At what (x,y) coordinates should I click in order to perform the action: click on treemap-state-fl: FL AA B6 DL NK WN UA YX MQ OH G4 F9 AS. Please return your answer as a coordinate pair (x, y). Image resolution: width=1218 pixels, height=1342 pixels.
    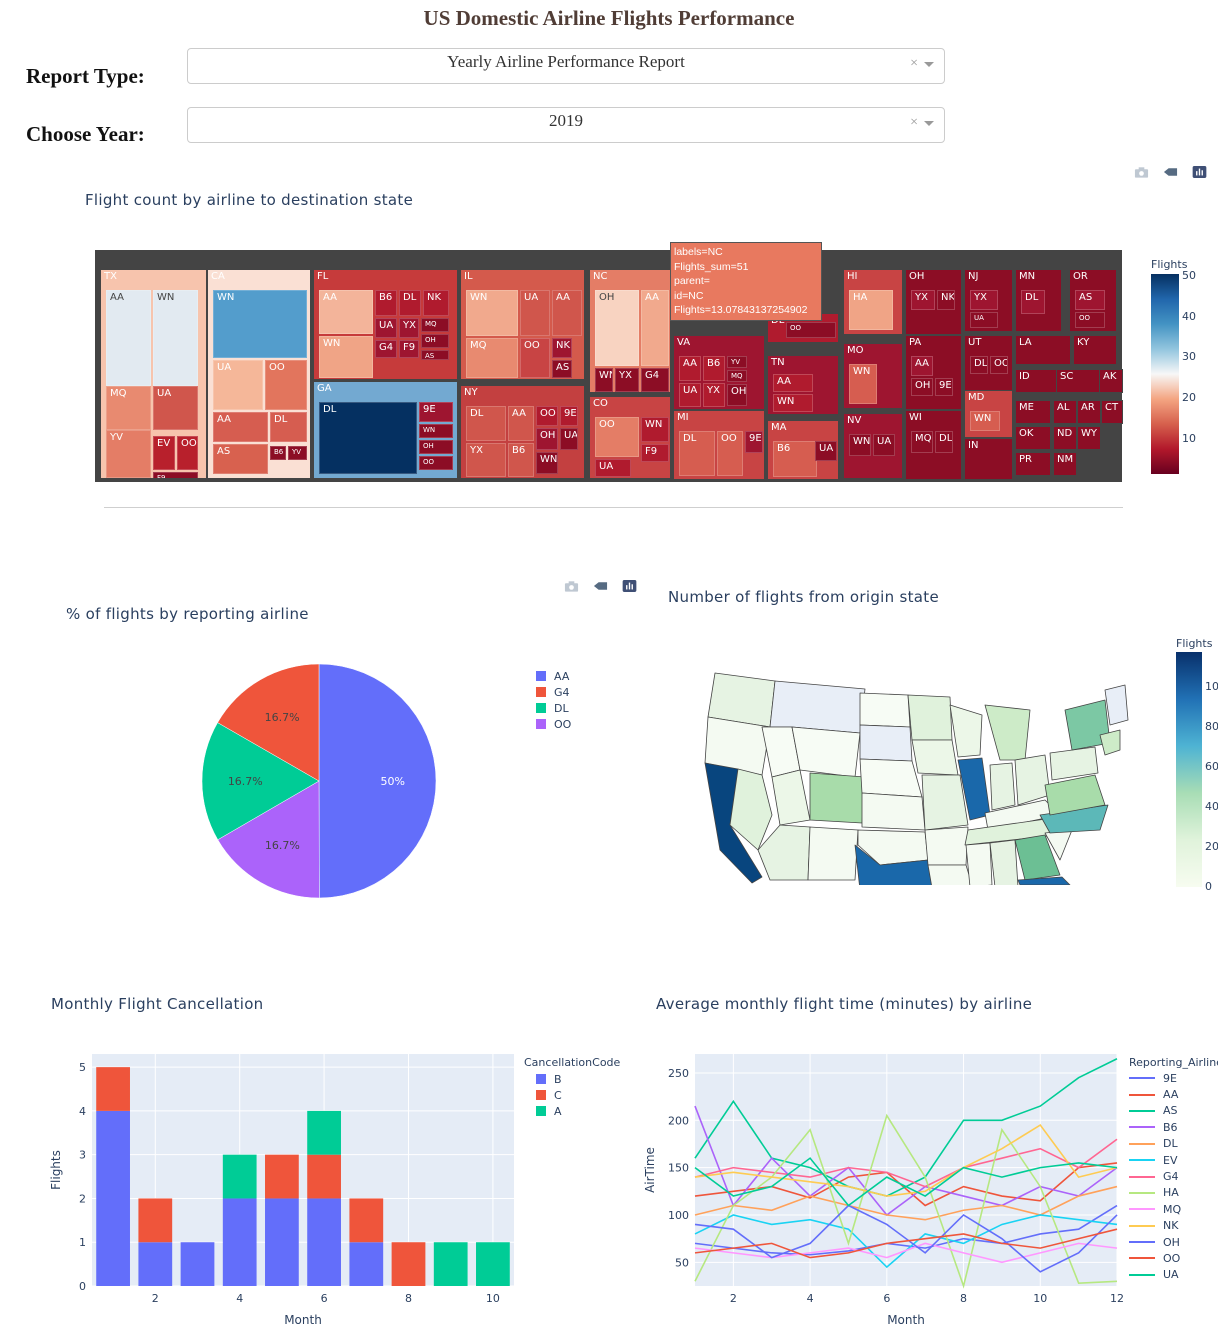
    Looking at the image, I should click on (385, 324).